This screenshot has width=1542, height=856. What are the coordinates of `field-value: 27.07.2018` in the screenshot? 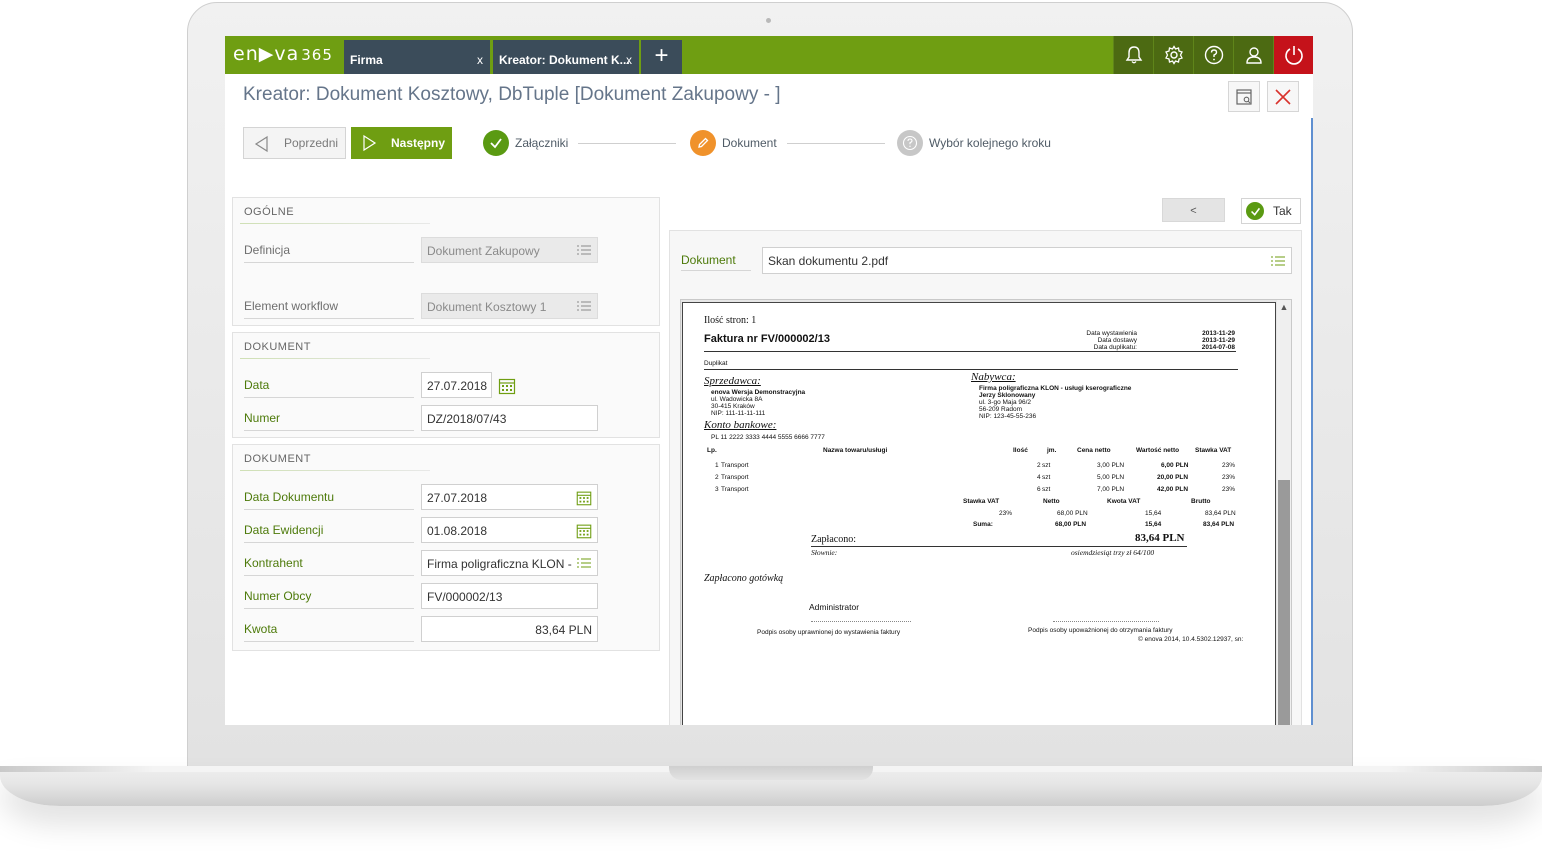 It's located at (457, 498).